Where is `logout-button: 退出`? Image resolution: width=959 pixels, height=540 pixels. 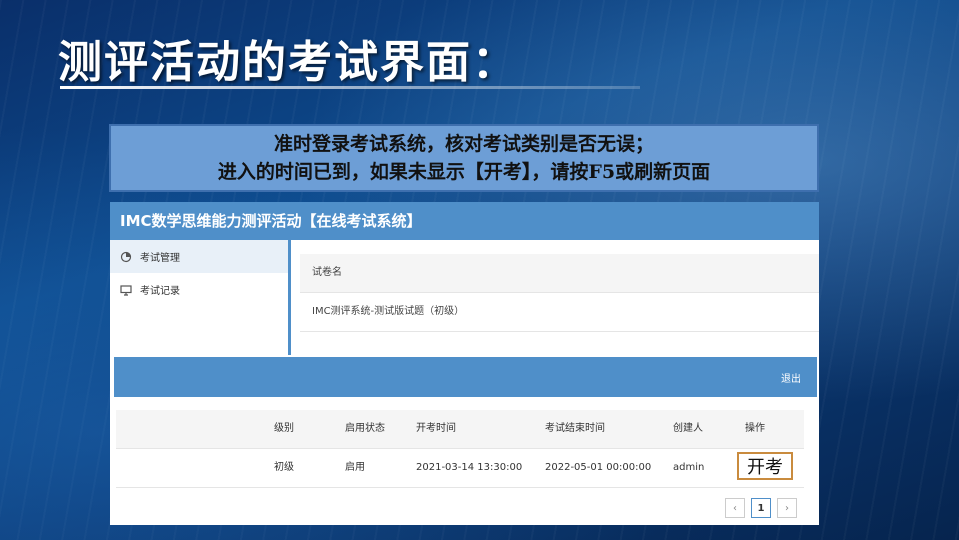 logout-button: 退出 is located at coordinates (791, 377).